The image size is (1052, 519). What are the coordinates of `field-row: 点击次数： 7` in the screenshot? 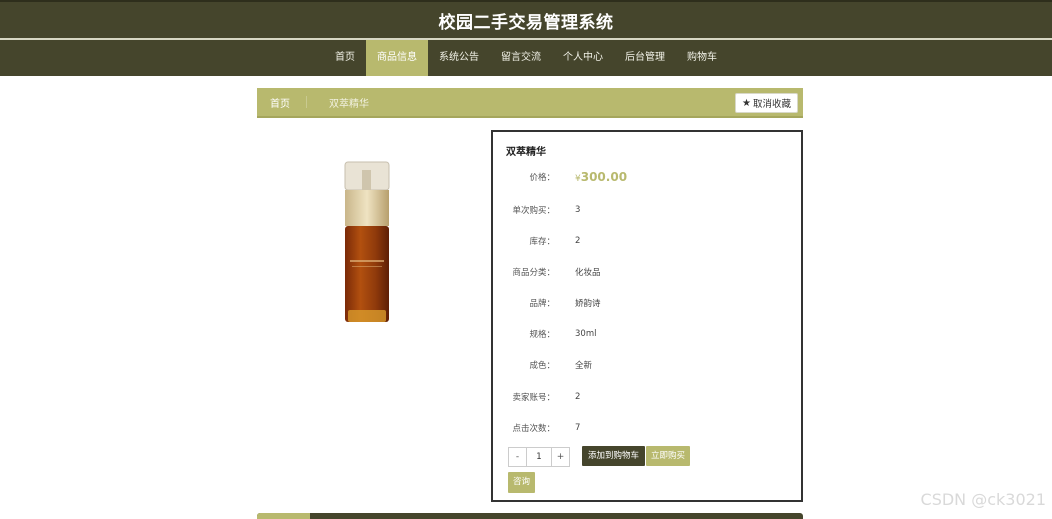 It's located at (647, 428).